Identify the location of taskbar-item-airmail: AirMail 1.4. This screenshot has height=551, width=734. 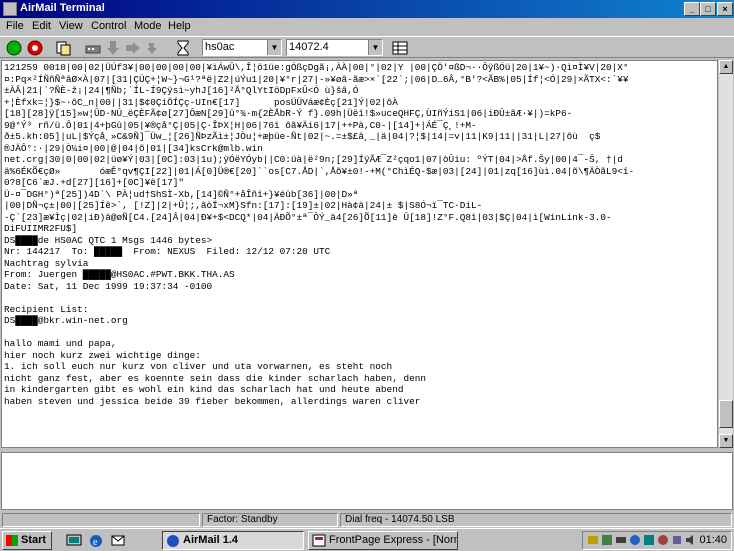
(233, 540).